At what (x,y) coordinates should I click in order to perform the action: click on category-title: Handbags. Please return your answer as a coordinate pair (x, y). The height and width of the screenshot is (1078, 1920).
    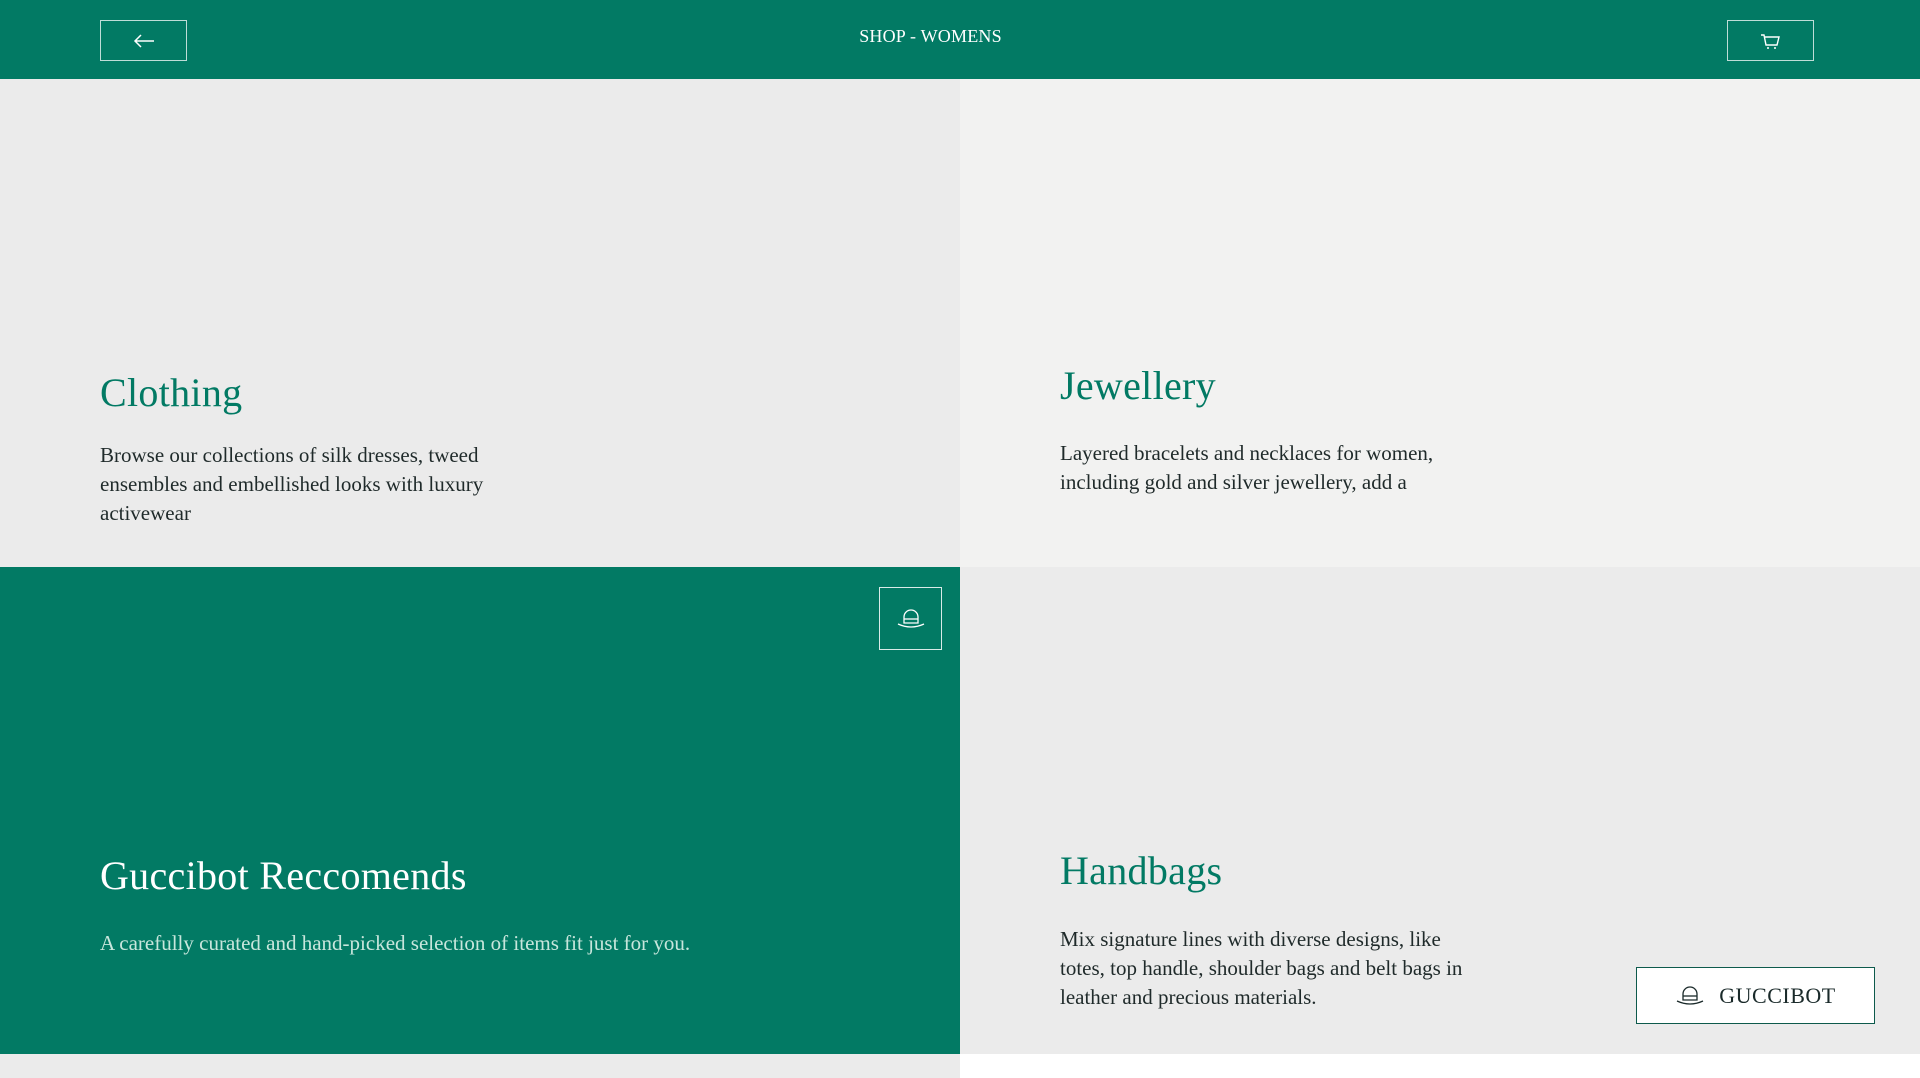
    Looking at the image, I should click on (1141, 870).